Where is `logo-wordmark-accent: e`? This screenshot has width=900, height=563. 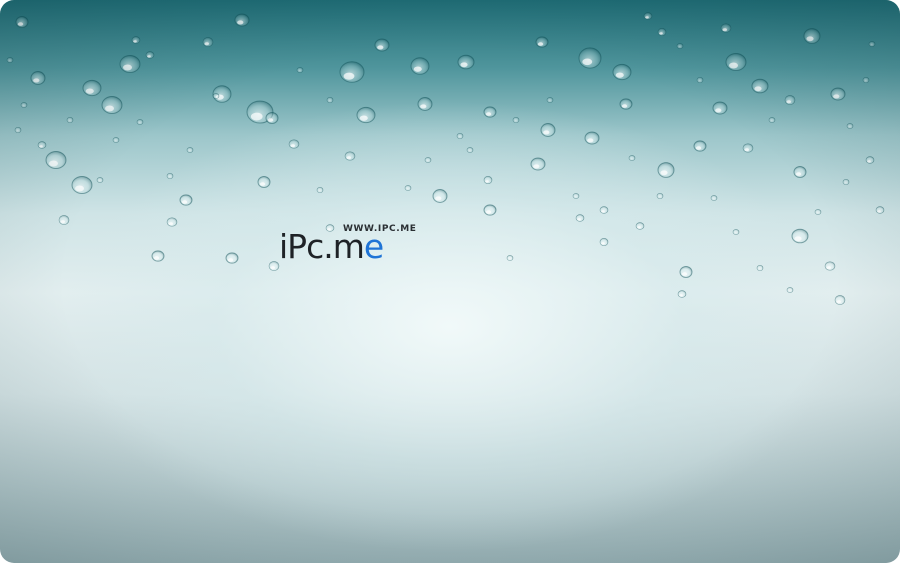 logo-wordmark-accent: e is located at coordinates (373, 246).